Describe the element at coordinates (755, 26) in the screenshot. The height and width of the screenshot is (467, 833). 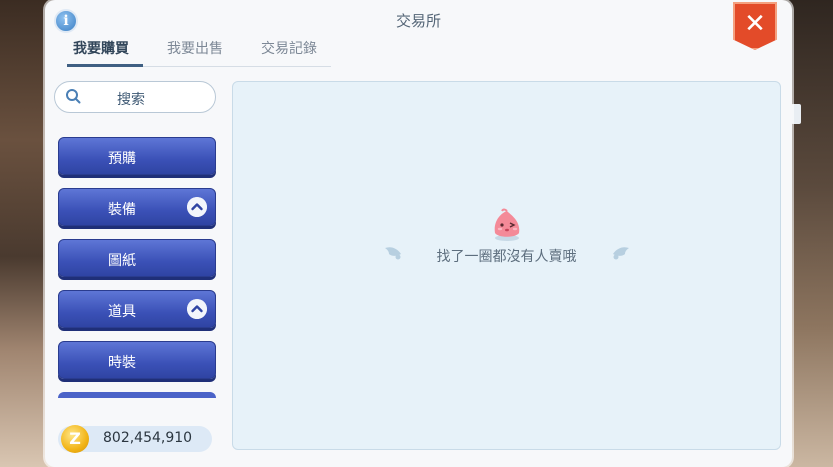
I see `close-button: ✕` at that location.